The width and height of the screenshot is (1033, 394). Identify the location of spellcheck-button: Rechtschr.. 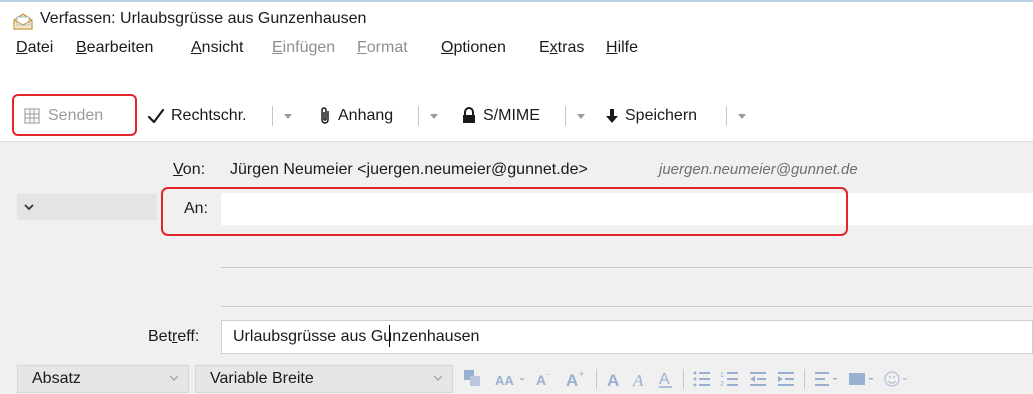
(197, 116).